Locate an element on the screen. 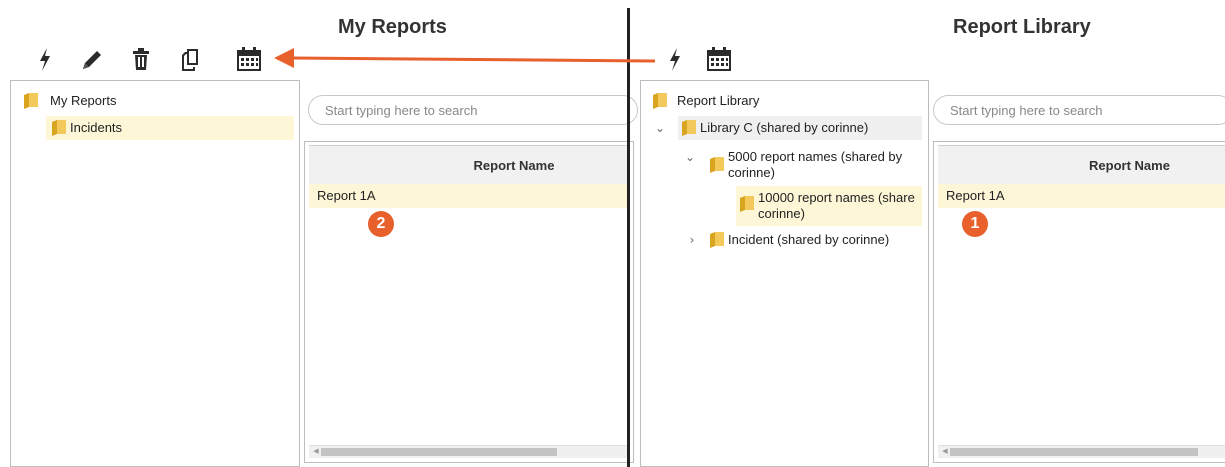 The width and height of the screenshot is (1225, 467). my-reports-title: My Reports is located at coordinates (392, 27).